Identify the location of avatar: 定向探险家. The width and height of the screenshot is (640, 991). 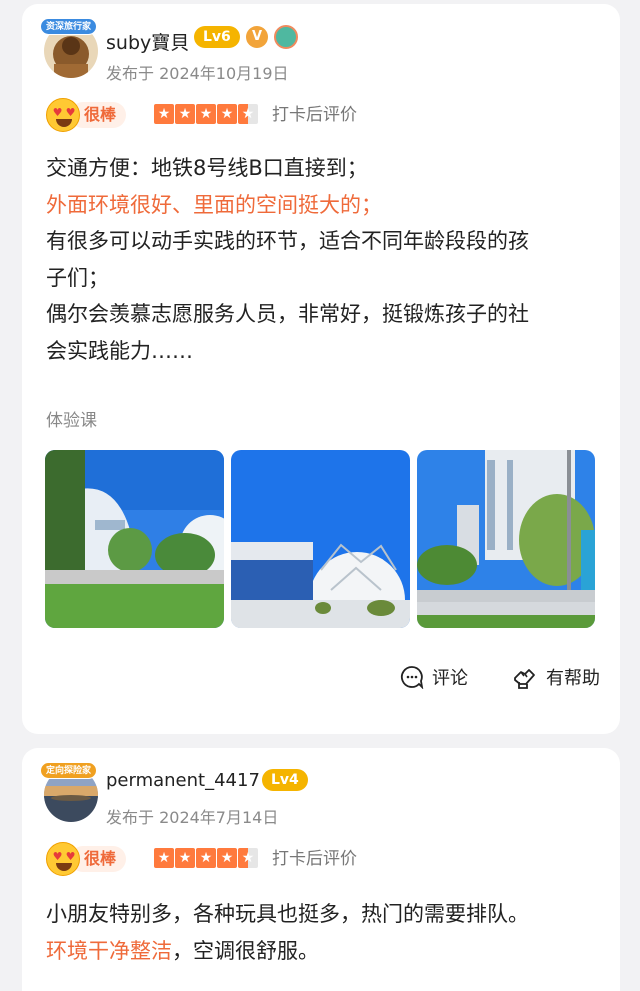
(70, 793).